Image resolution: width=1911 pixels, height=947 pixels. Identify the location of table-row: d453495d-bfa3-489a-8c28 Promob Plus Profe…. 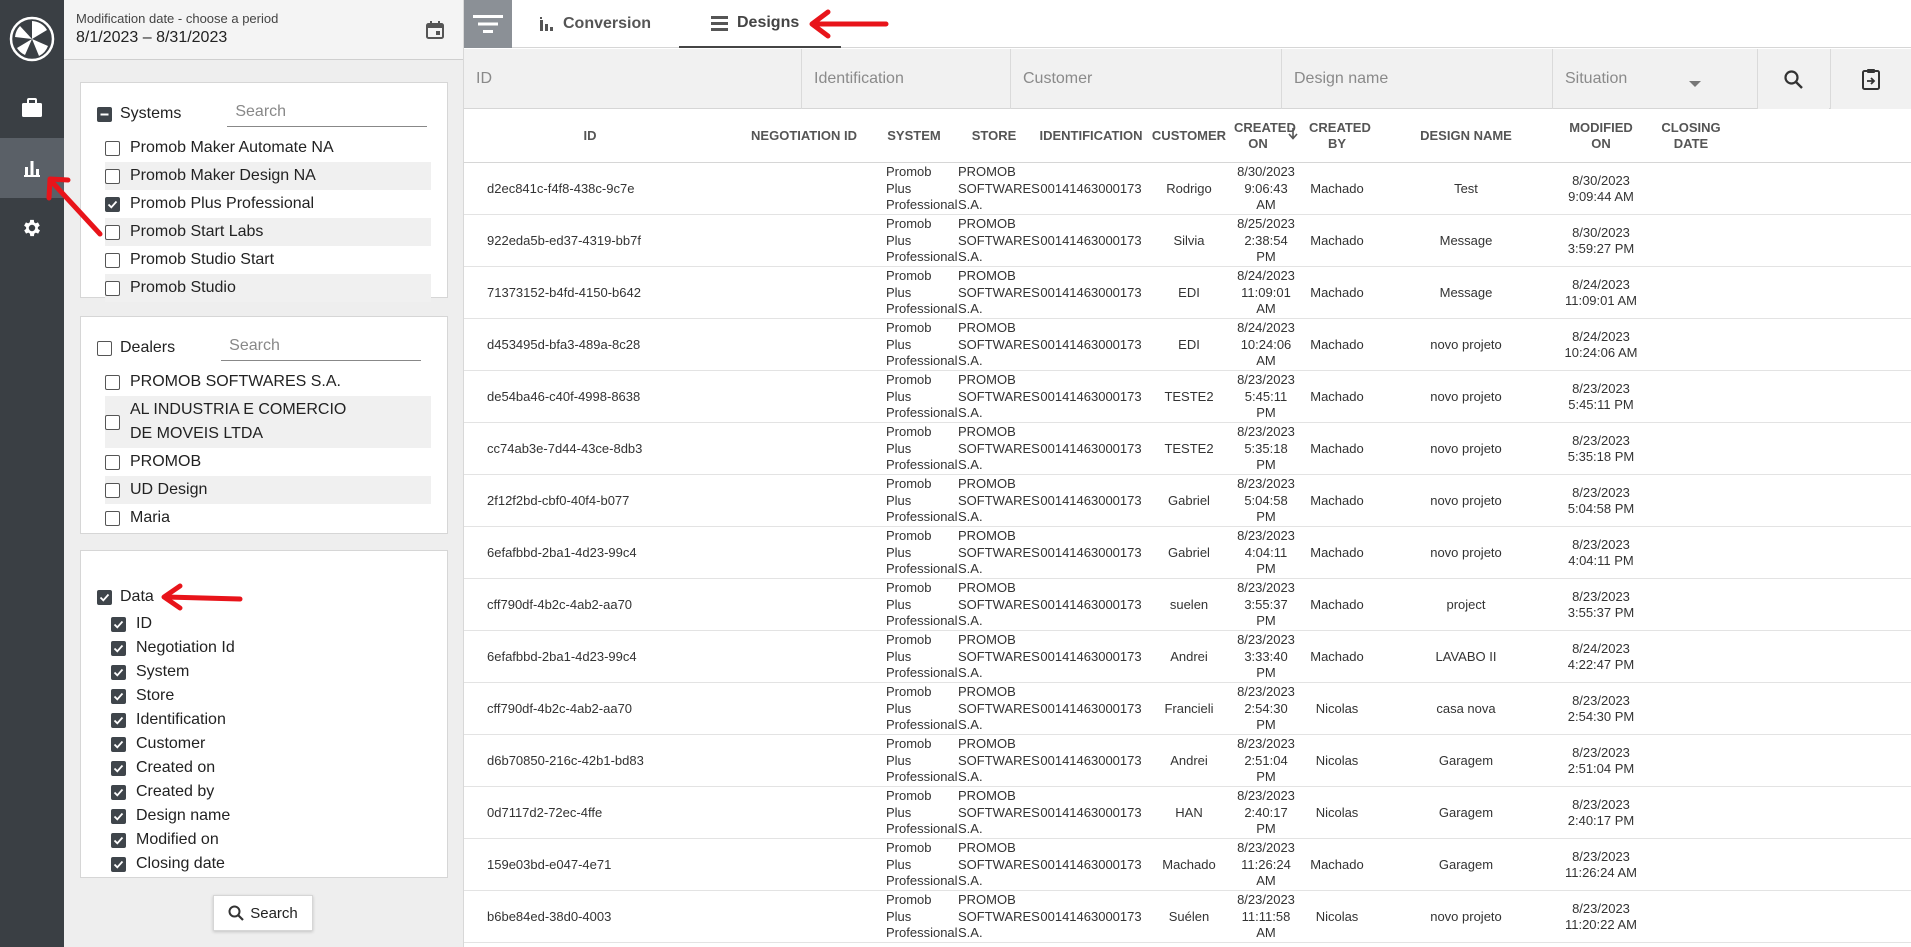
(1187, 345).